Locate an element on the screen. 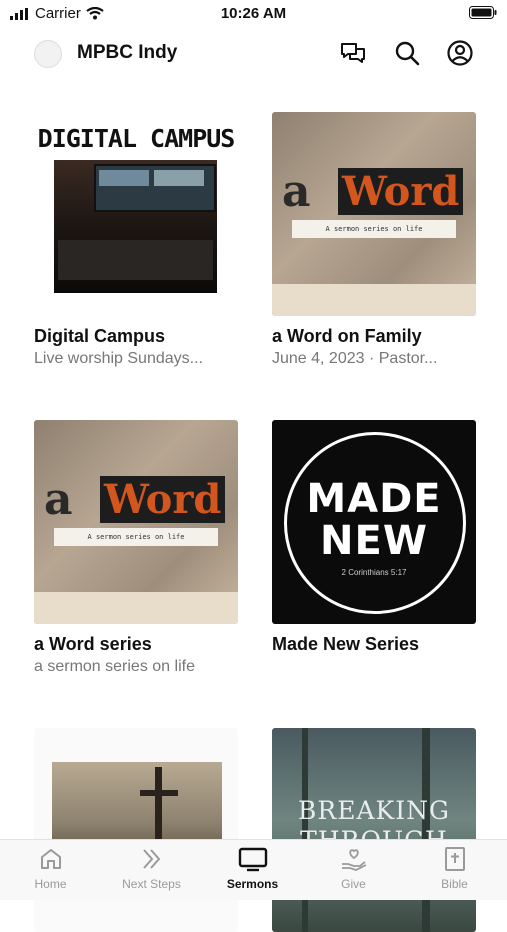 The image size is (507, 932). card-title: Digital Campus is located at coordinates (100, 336).